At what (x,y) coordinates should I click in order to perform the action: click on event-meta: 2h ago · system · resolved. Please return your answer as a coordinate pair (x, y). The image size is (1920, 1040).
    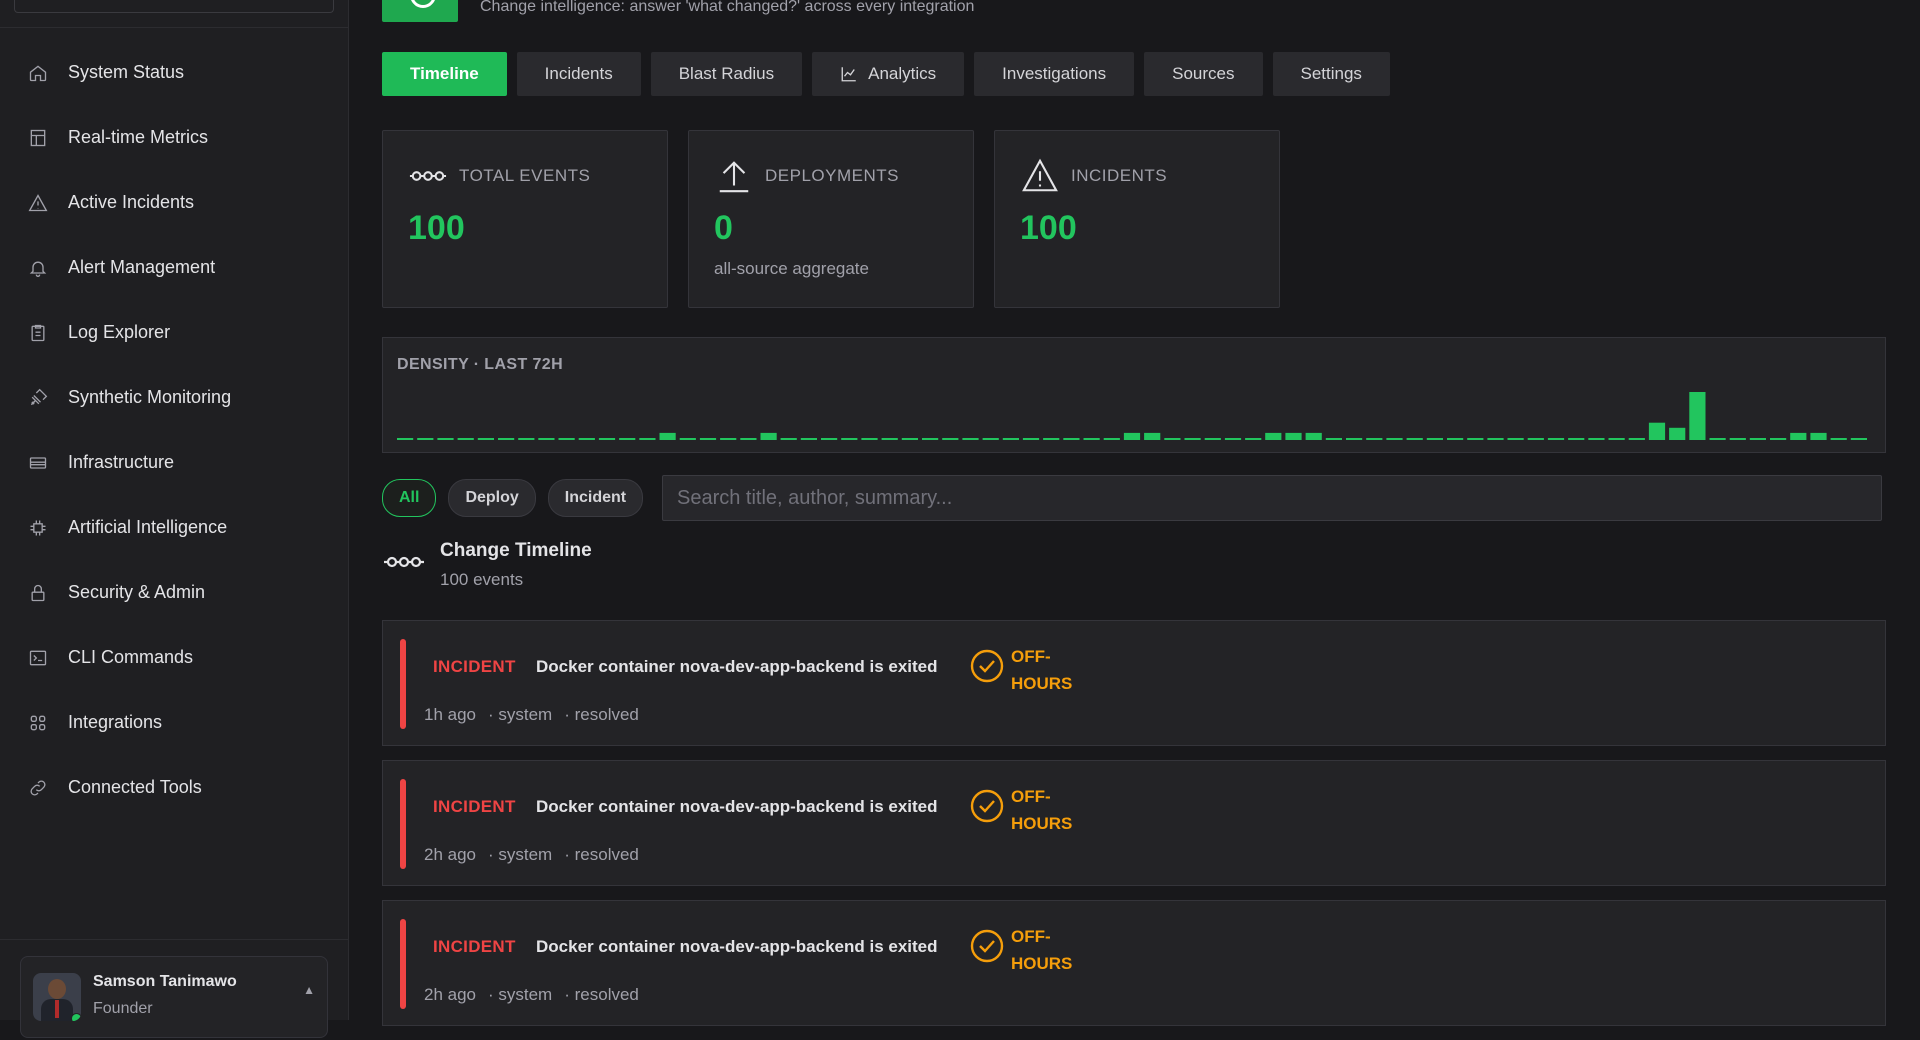
    Looking at the image, I should click on (531, 995).